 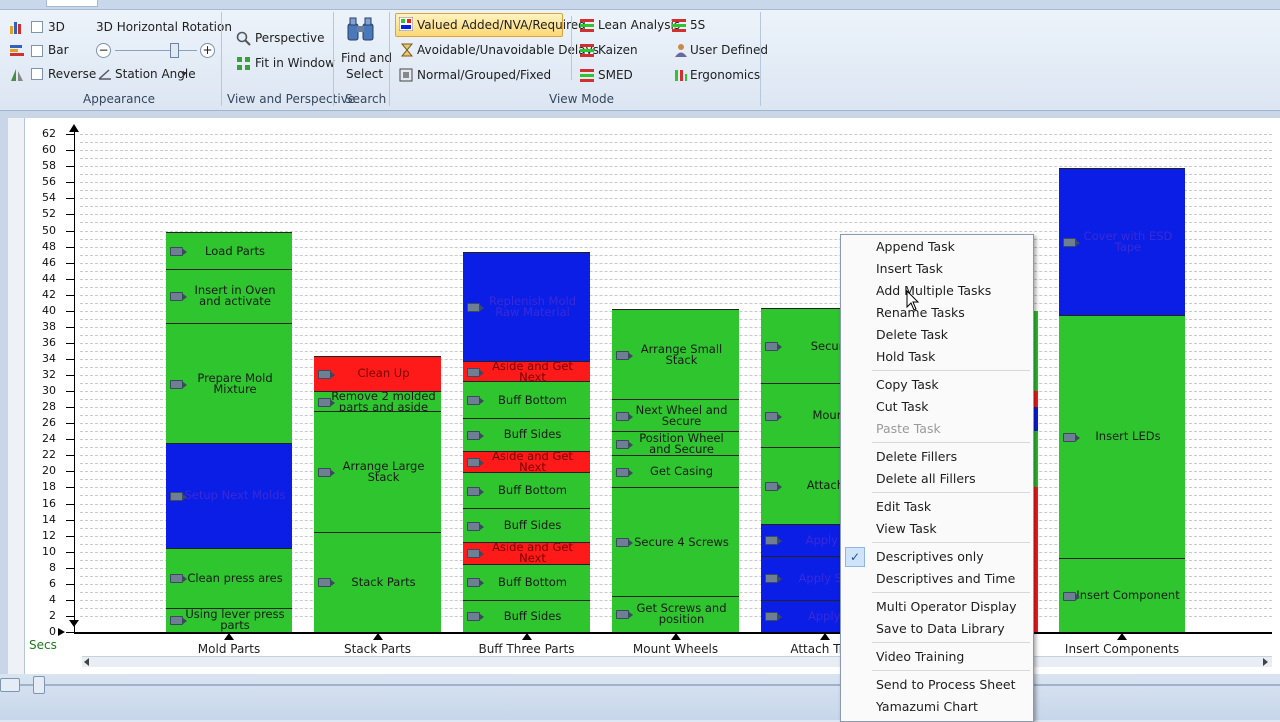 What do you see at coordinates (937, 529) in the screenshot?
I see `menu-item-view-task: View Task` at bounding box center [937, 529].